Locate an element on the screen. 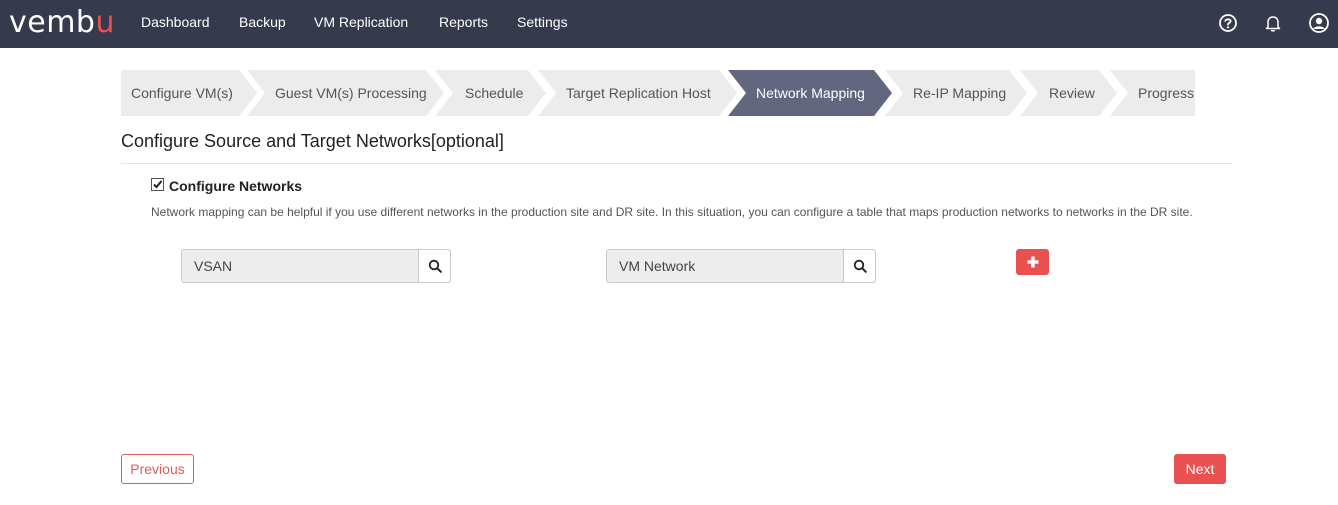 The image size is (1338, 505). source-network-input is located at coordinates (300, 266).